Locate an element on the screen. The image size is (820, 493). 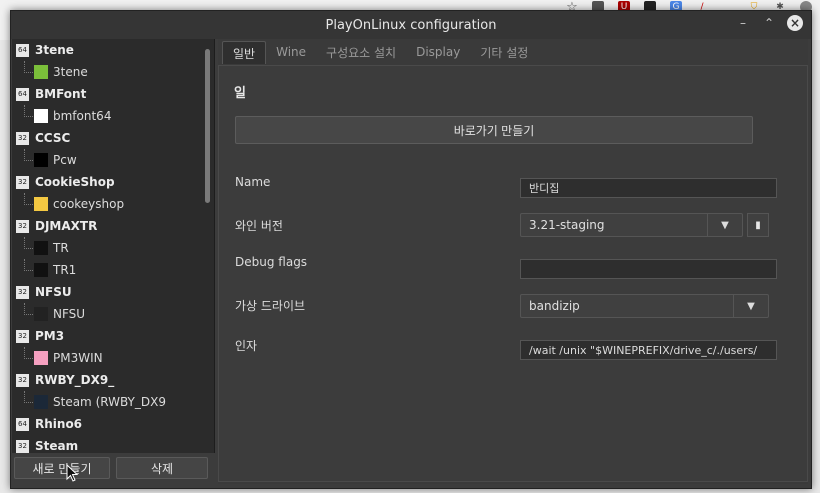
tree-item-label: Pcw is located at coordinates (65, 160).